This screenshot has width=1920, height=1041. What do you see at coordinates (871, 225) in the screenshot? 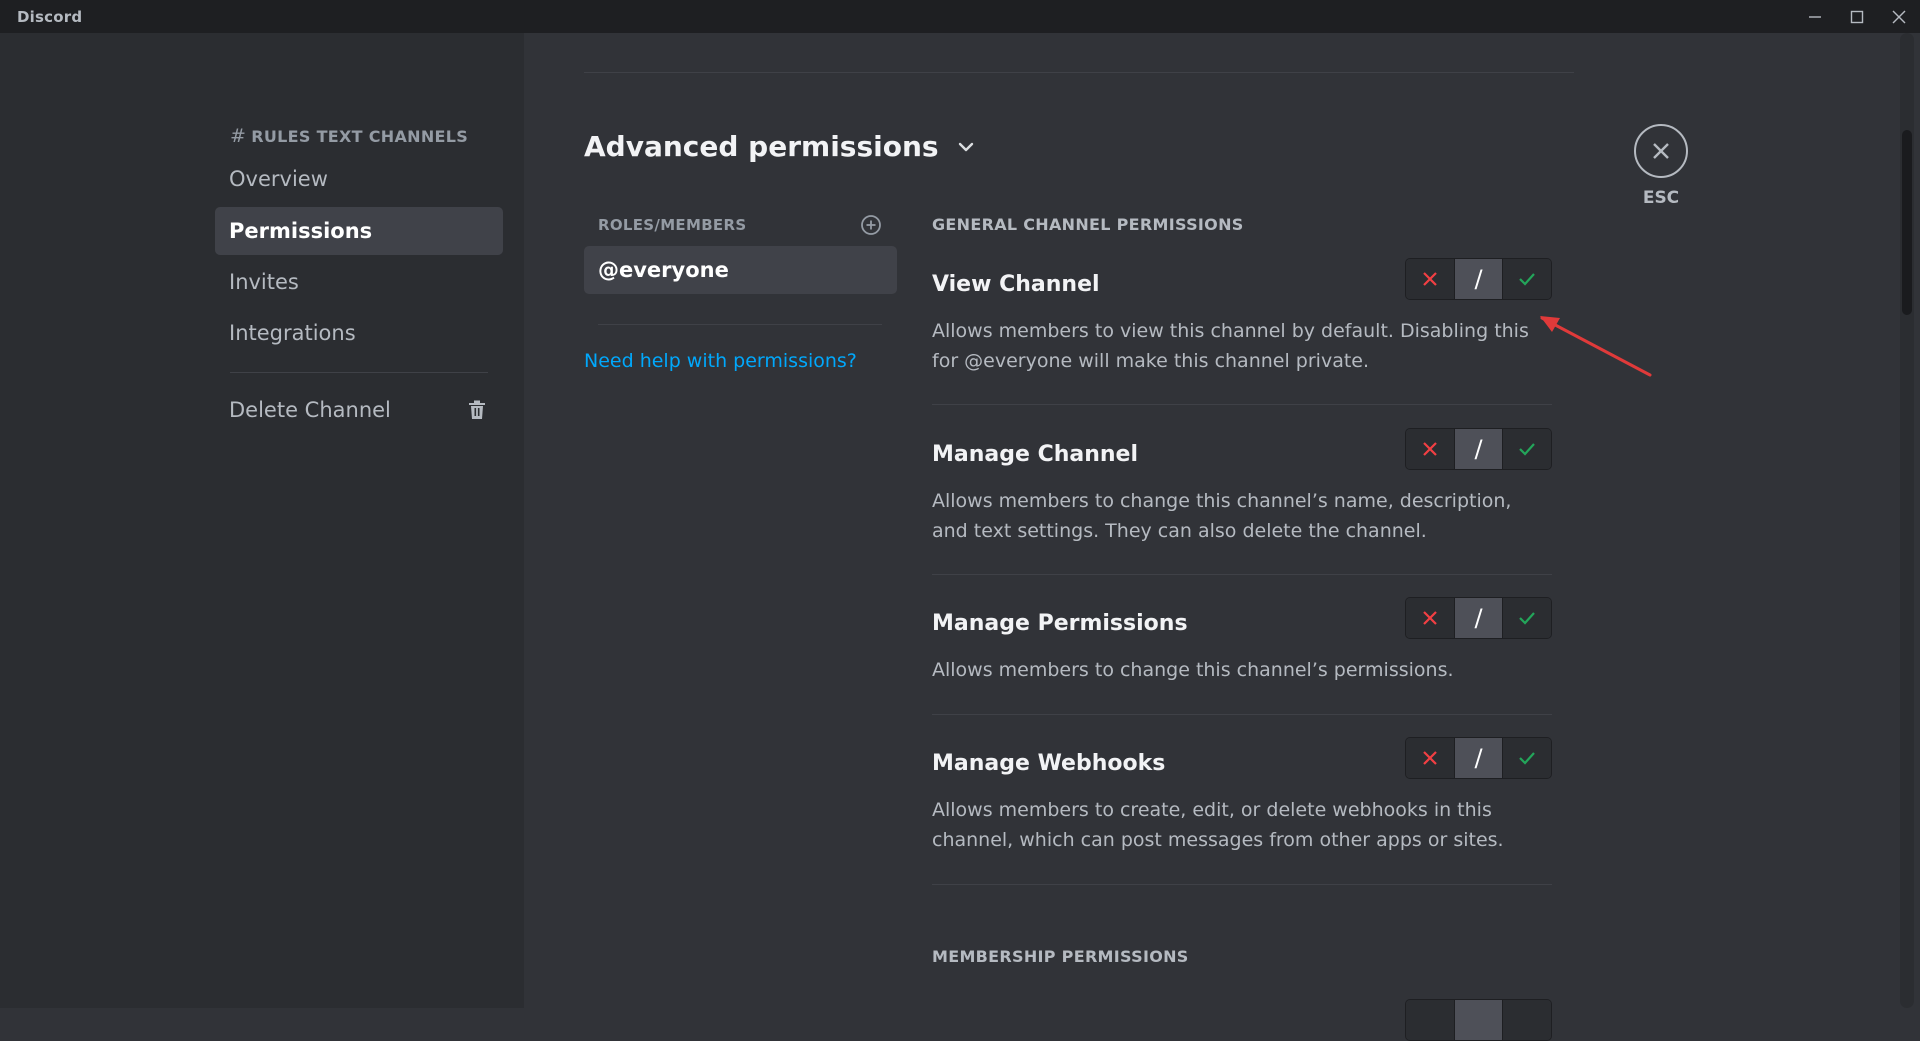
I see `add-role-icon` at bounding box center [871, 225].